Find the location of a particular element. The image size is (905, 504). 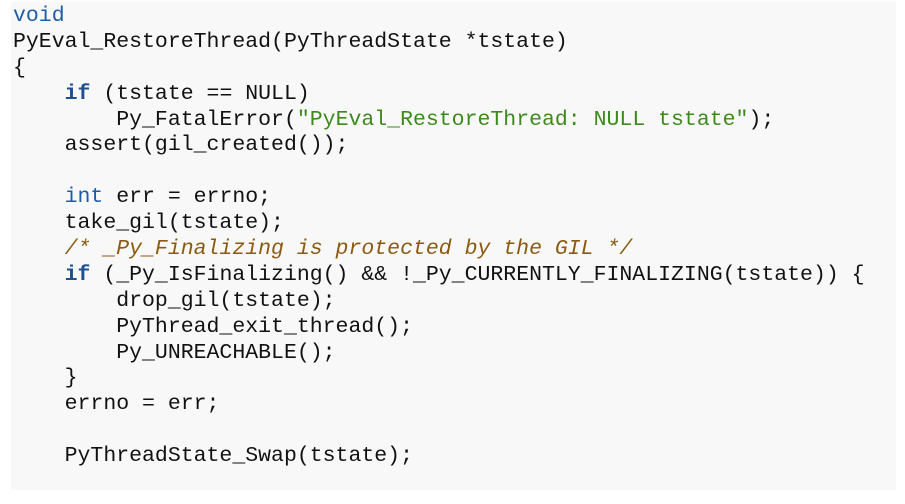

code-token: { is located at coordinates (19, 67).